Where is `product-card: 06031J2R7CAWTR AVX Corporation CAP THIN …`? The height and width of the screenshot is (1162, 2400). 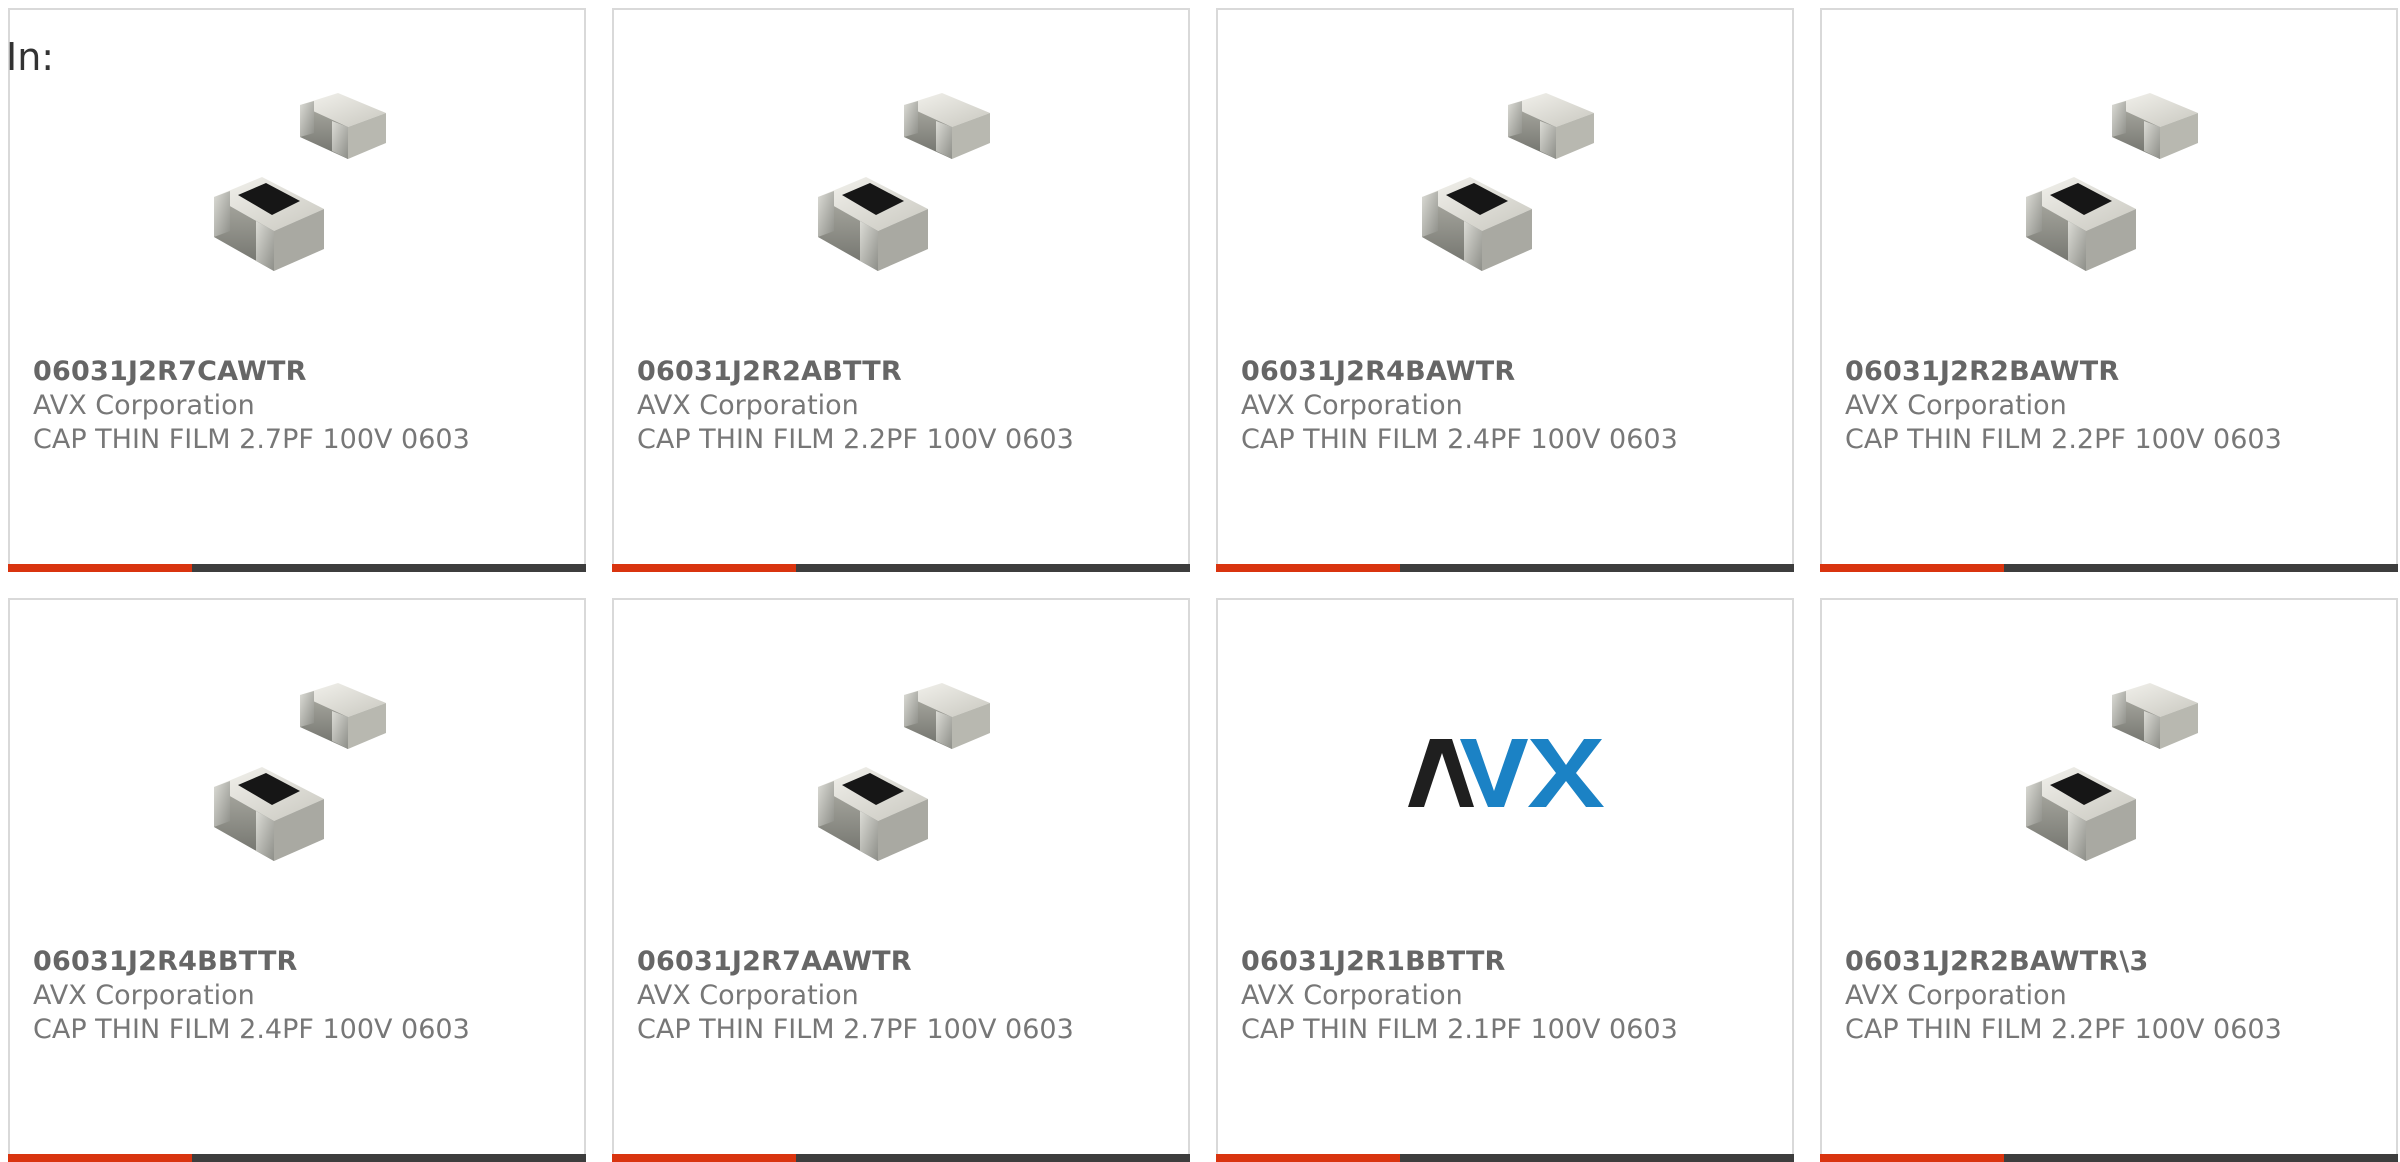 product-card: 06031J2R7CAWTR AVX Corporation CAP THIN … is located at coordinates (297, 290).